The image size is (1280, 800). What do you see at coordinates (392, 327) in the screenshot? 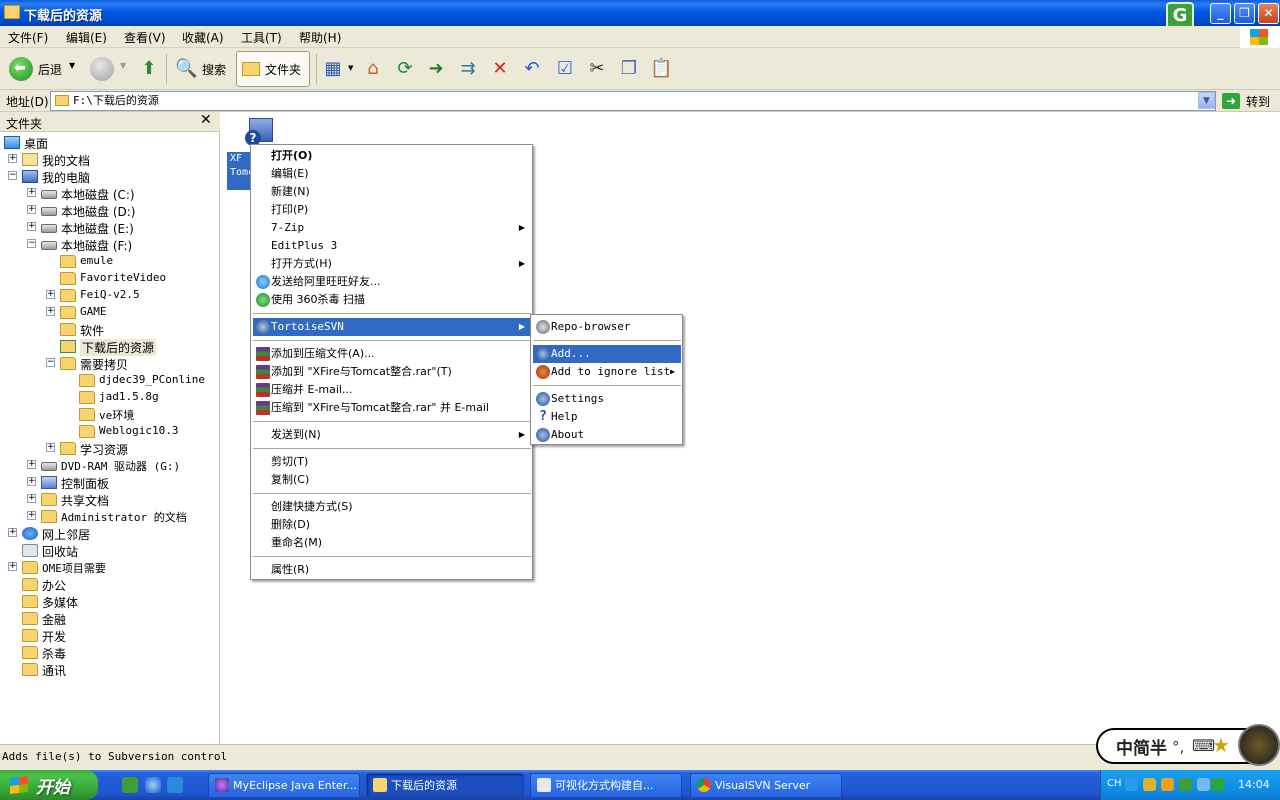
I see `menu-item-10: TortoiseSVN ▶` at bounding box center [392, 327].